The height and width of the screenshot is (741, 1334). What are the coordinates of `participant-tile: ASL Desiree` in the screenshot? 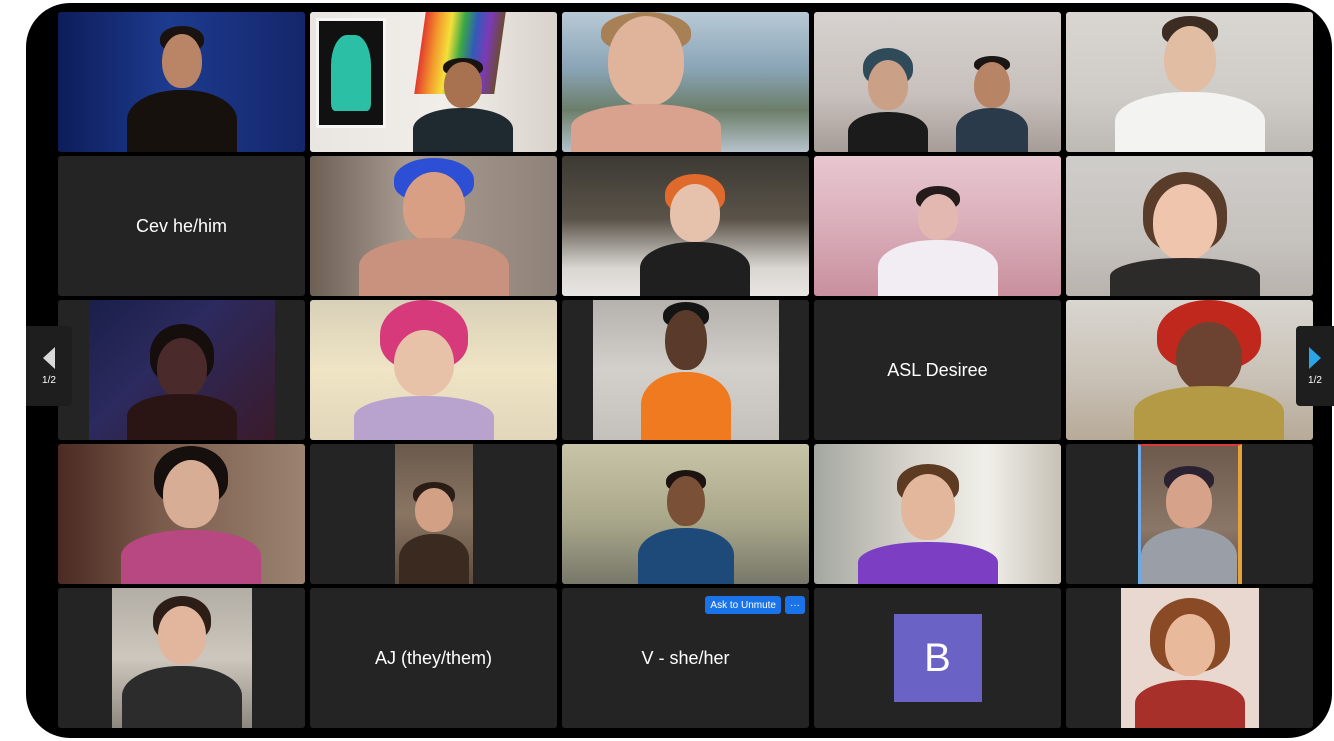 It's located at (937, 370).